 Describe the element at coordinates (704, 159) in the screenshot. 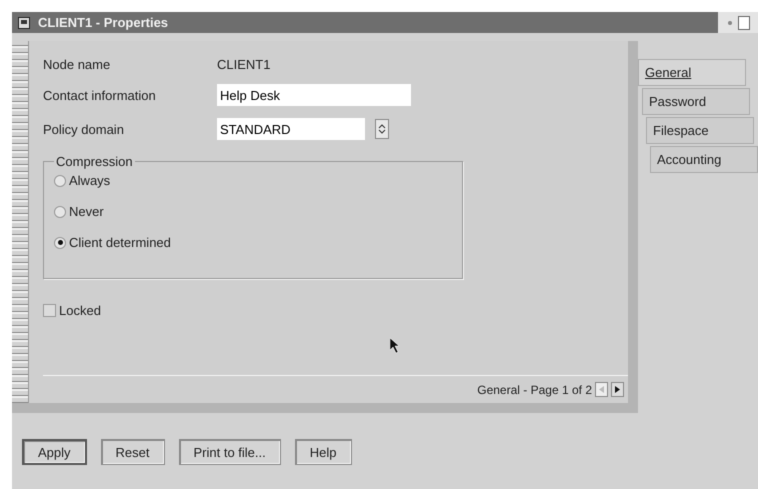

I see `notebook-tab: Accounting` at that location.